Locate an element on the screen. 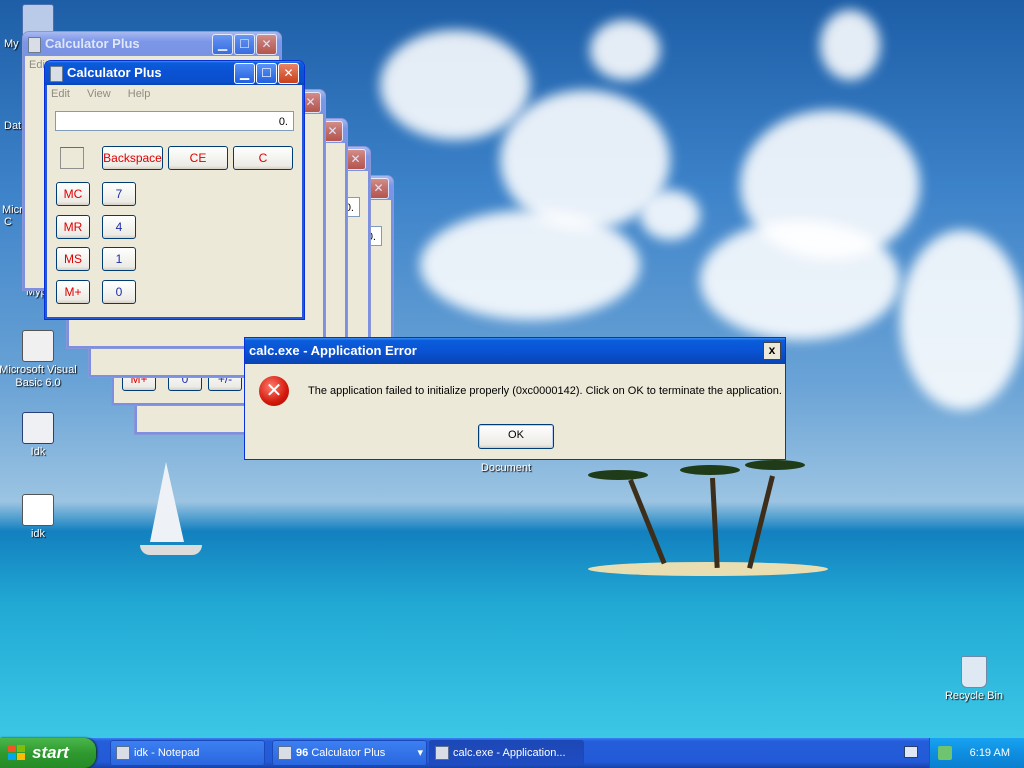 This screenshot has width=1024, height=768. desktop-icon-label: Idk is located at coordinates (38, 452).